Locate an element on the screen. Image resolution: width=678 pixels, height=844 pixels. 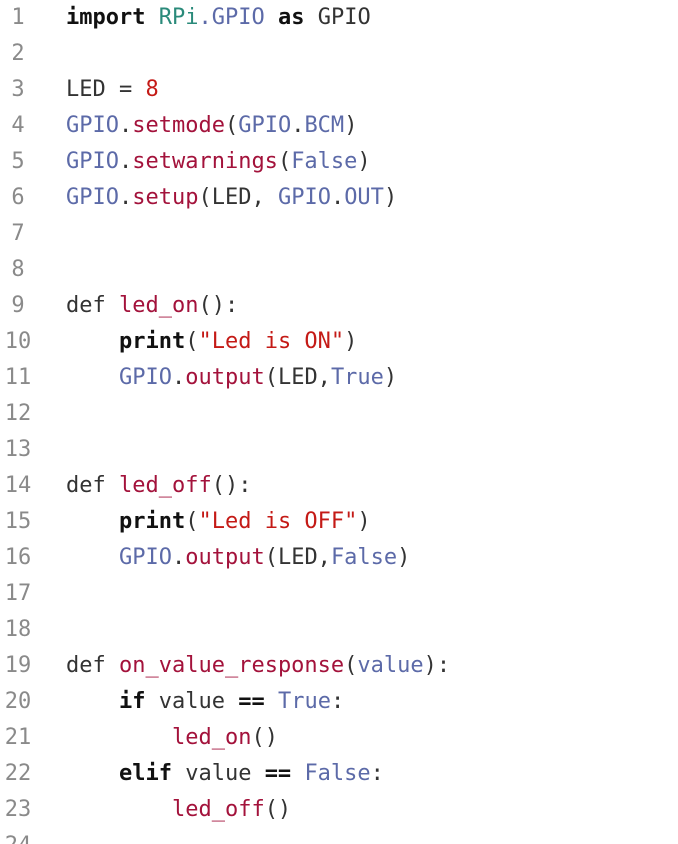
line-number: 2 is located at coordinates (18, 53).